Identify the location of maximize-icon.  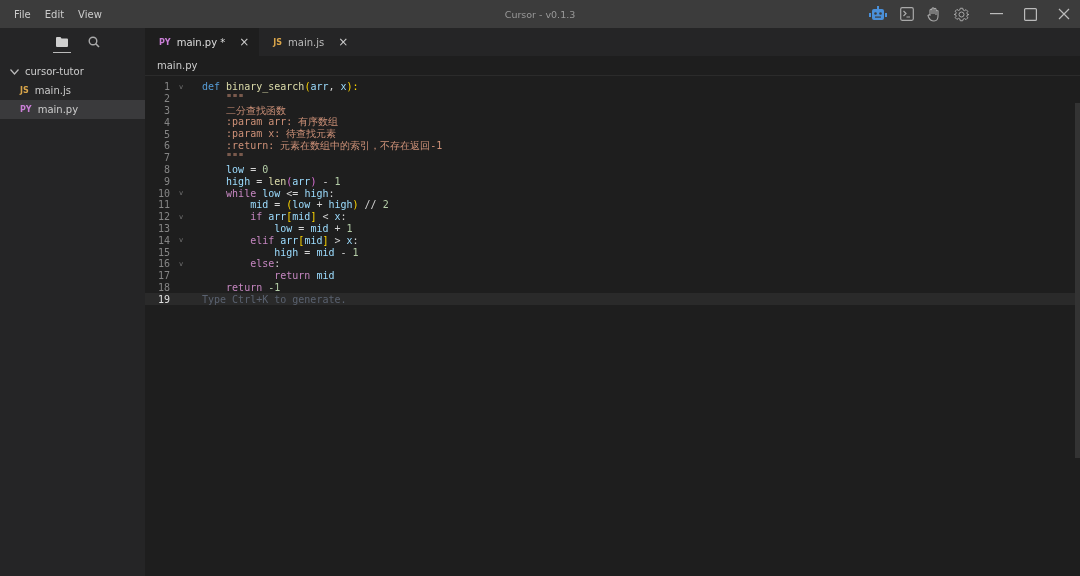
(1030, 14).